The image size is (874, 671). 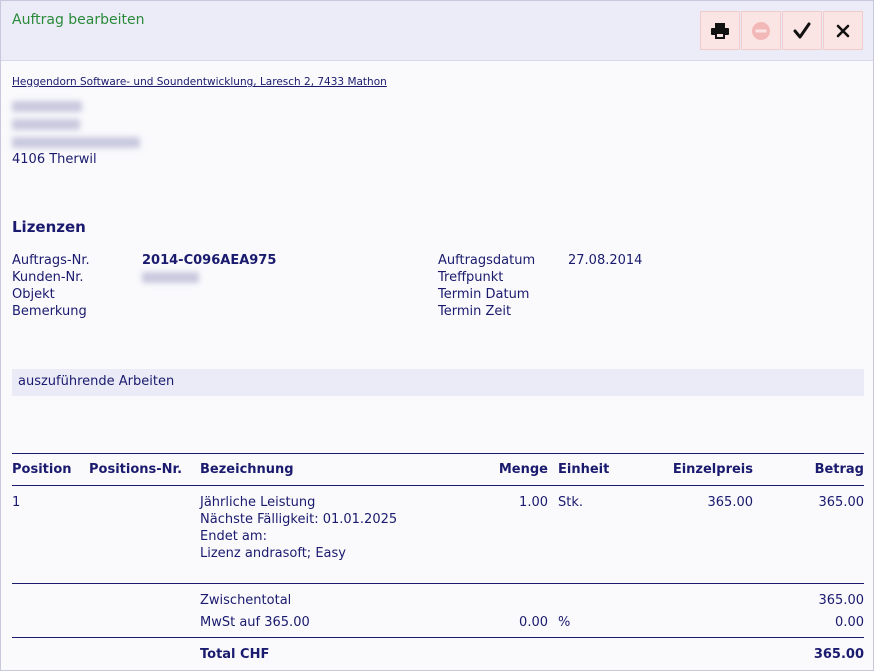 What do you see at coordinates (730, 502) in the screenshot?
I see `row-unit-price: 365.00` at bounding box center [730, 502].